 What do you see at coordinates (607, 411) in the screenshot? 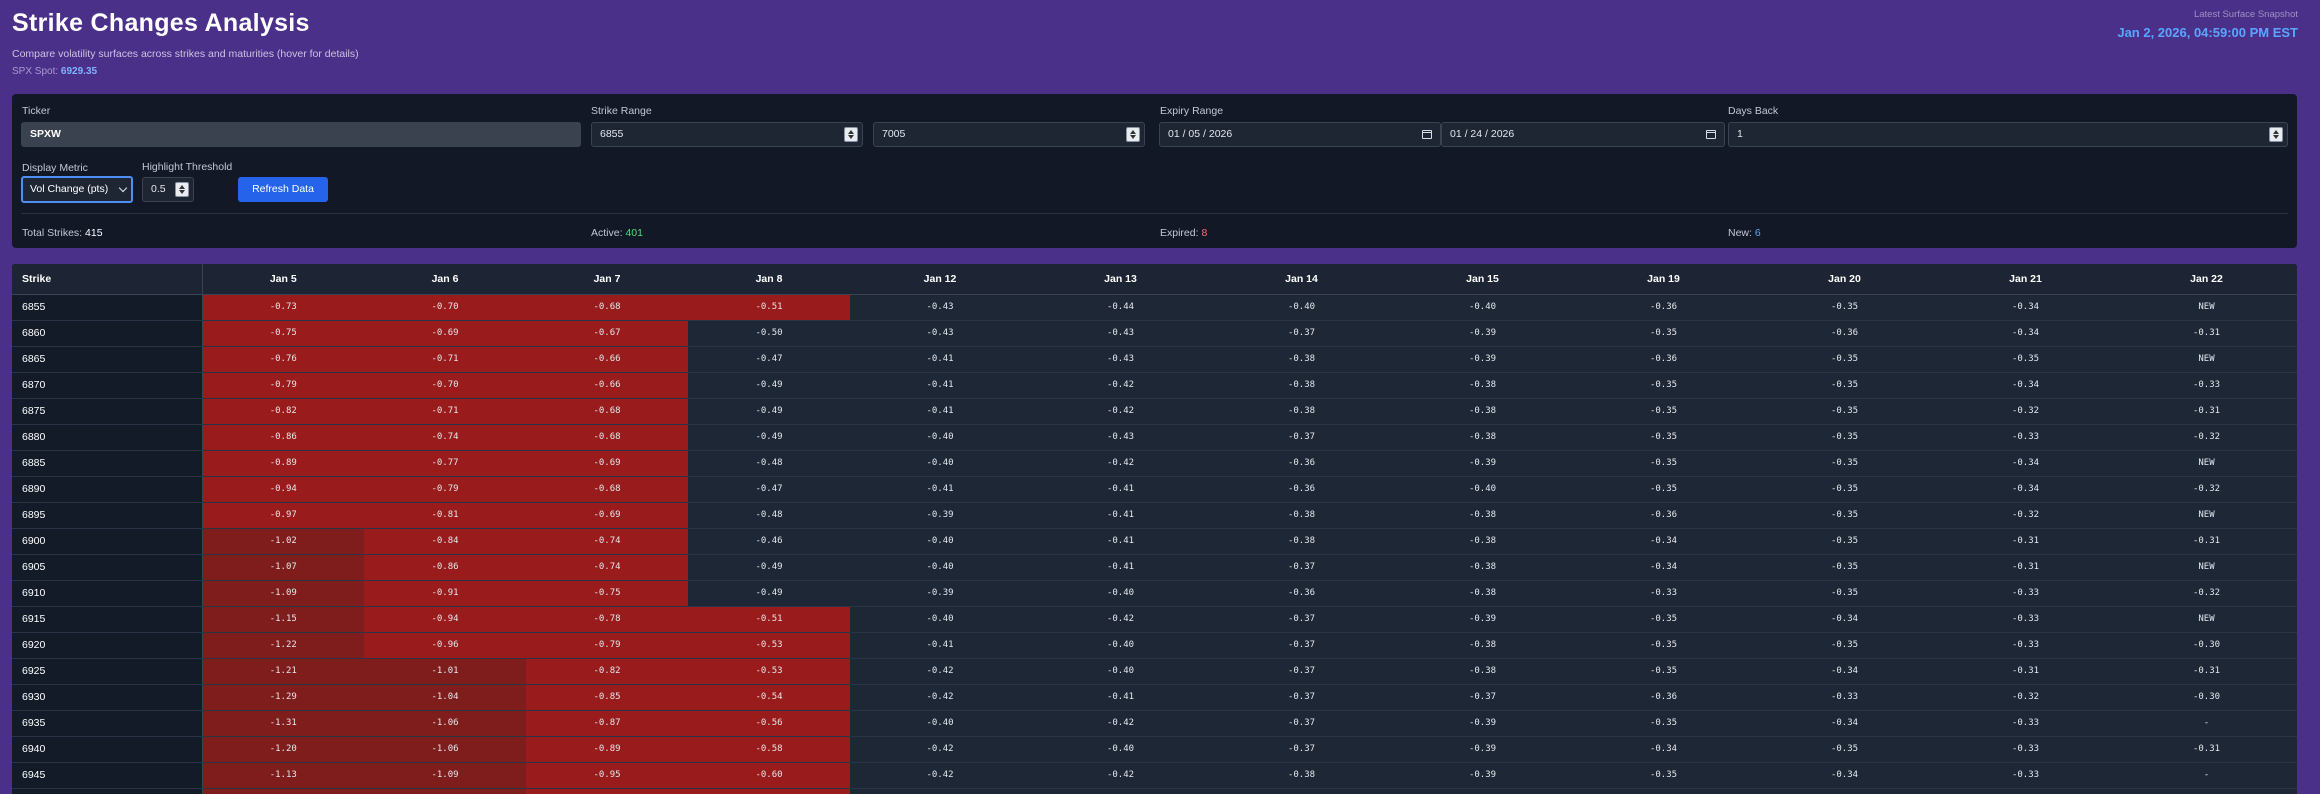
I see `vol-change-cell: -0.68` at bounding box center [607, 411].